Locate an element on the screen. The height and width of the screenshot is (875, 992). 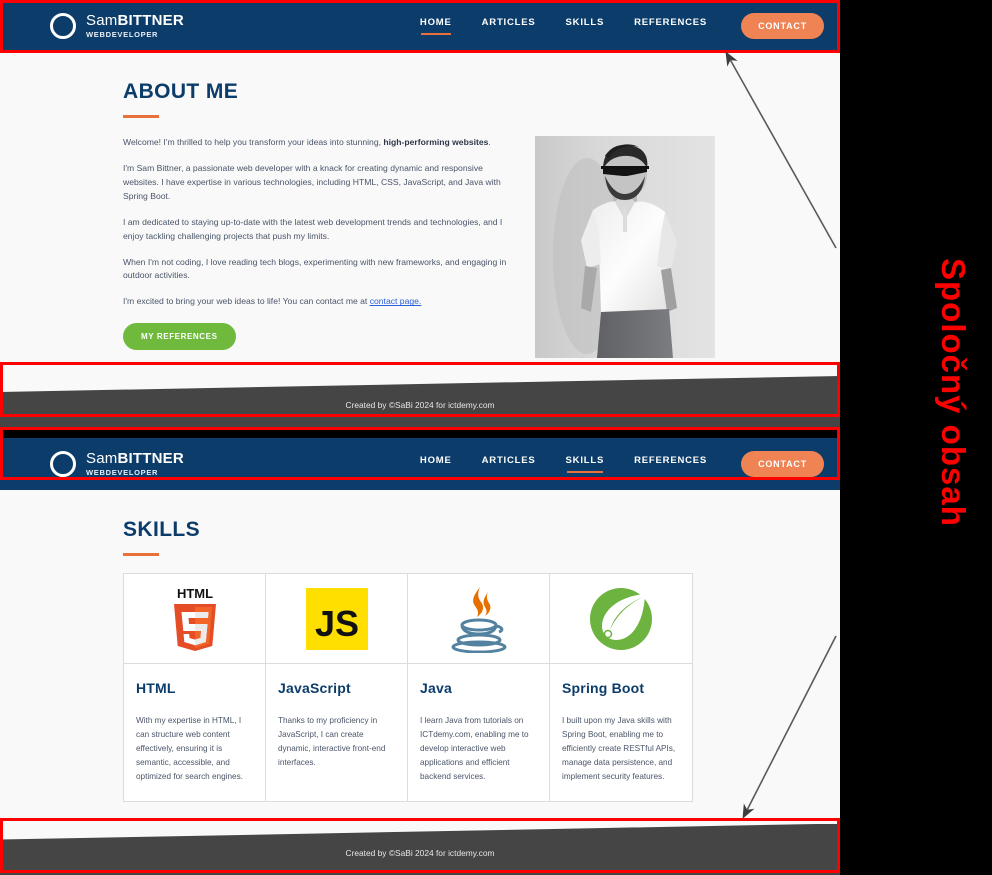
svg-text: JS is located at coordinates (336, 623).